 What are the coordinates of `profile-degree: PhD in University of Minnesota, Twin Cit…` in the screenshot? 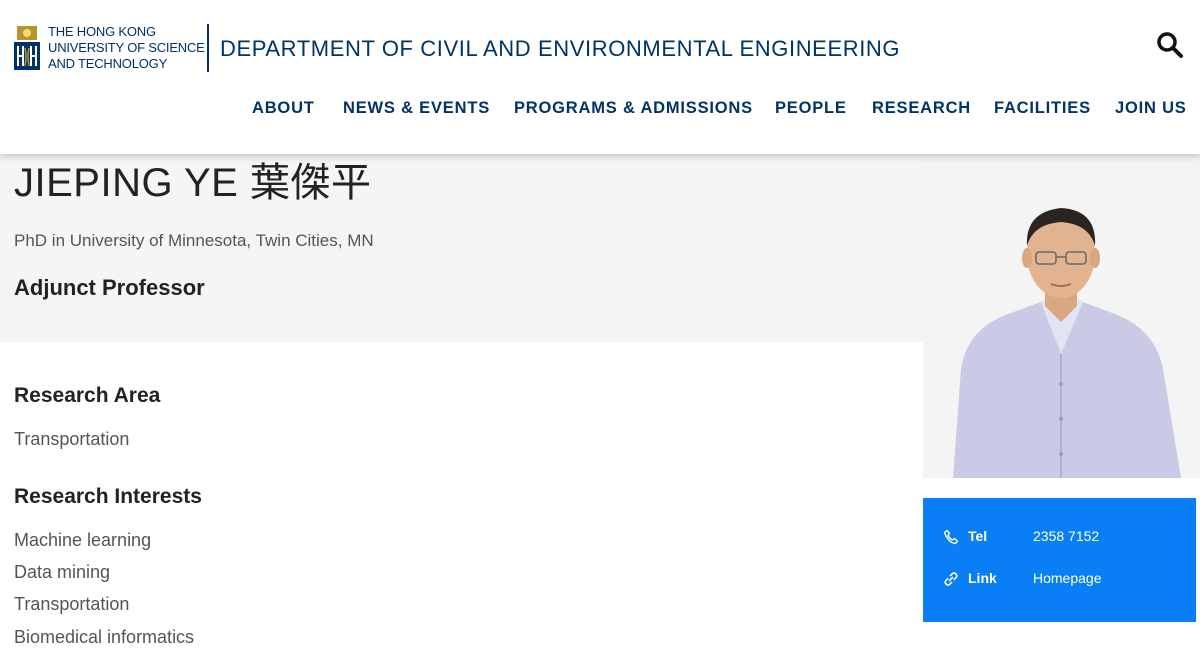 It's located at (194, 240).